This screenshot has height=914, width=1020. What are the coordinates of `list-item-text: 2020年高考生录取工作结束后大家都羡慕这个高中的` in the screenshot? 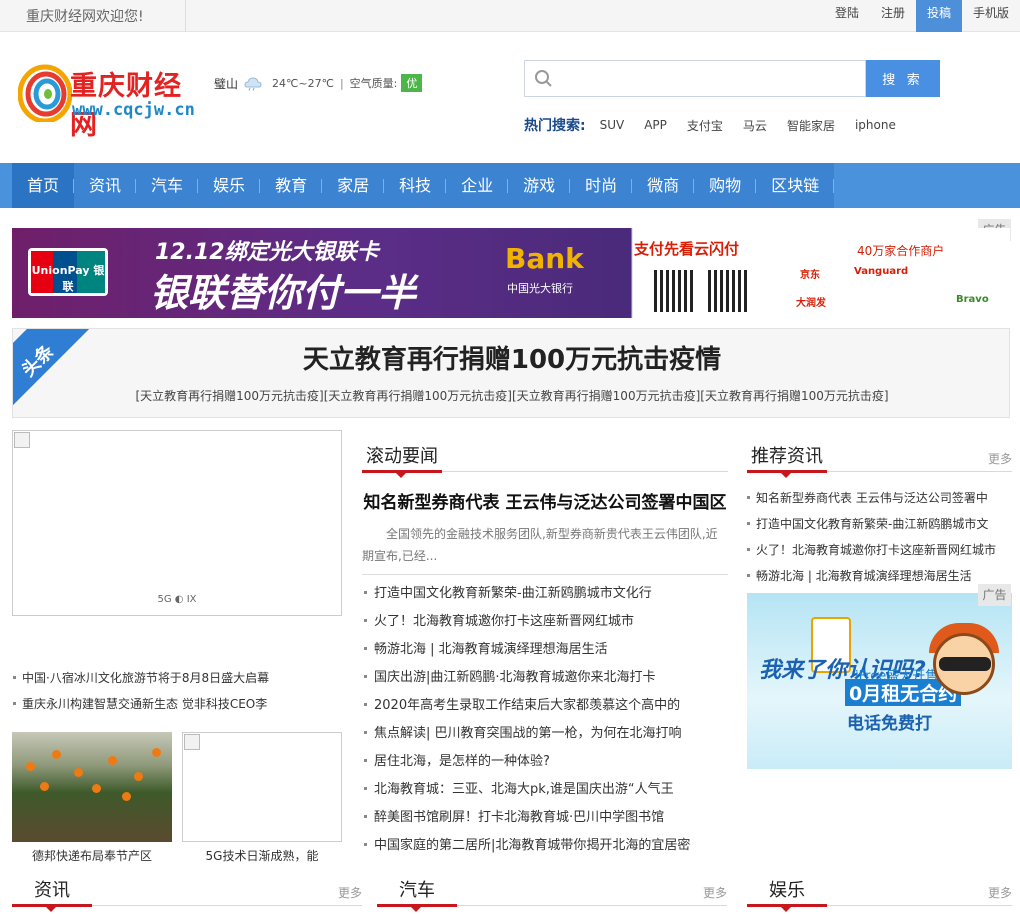 It's located at (527, 705).